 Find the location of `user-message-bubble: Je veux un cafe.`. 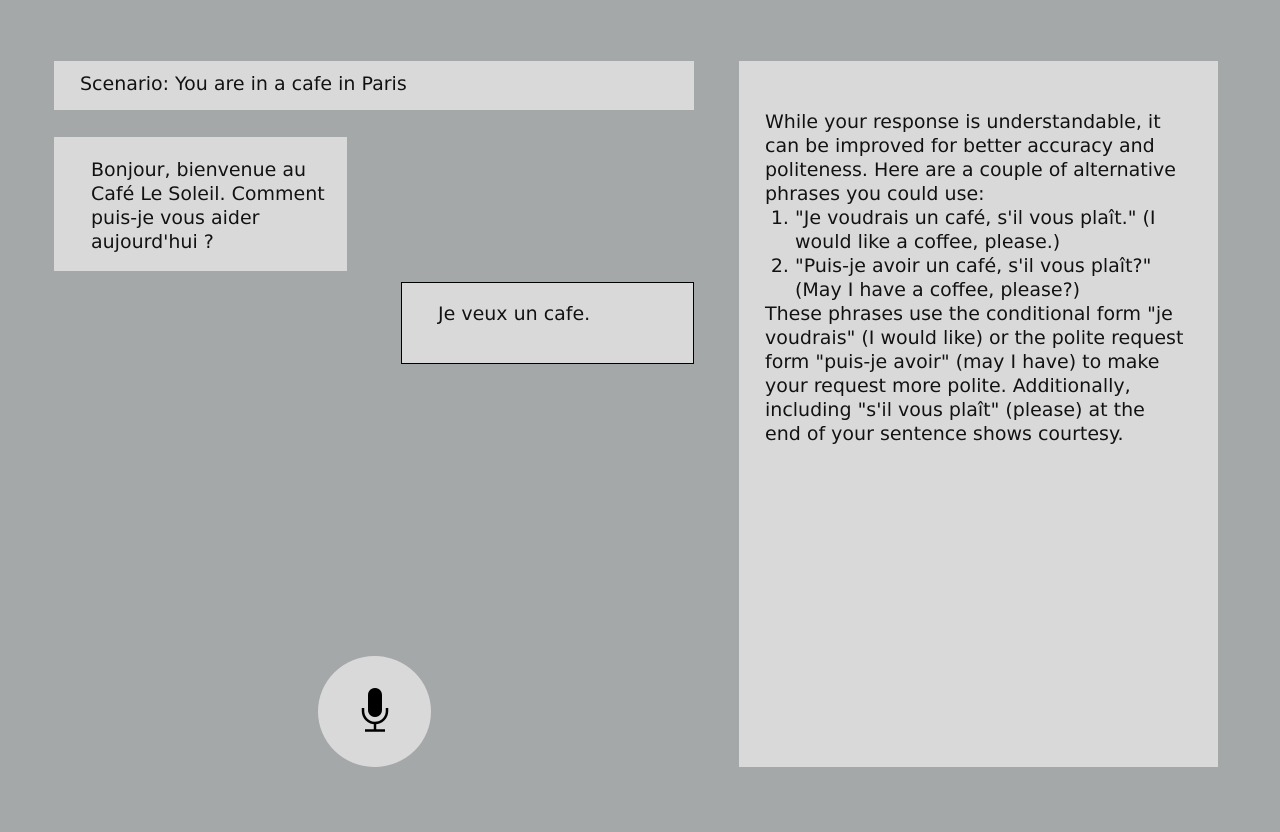

user-message-bubble: Je veux un cafe. is located at coordinates (547, 323).